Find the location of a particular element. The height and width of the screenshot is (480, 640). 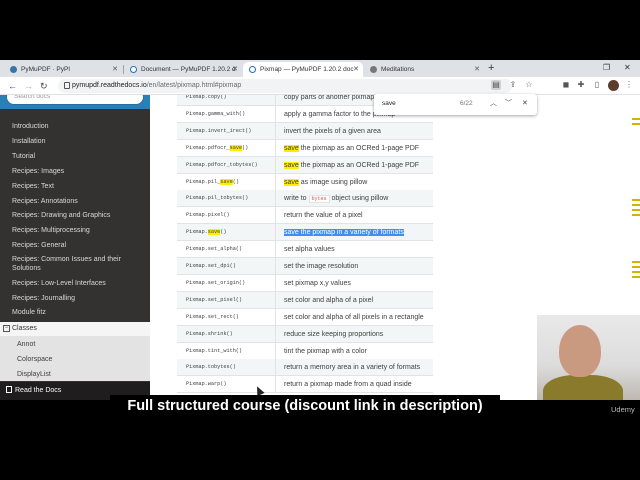

sidebar-item-recipes-journalling: Recipes: Journalling is located at coordinates (77, 298).